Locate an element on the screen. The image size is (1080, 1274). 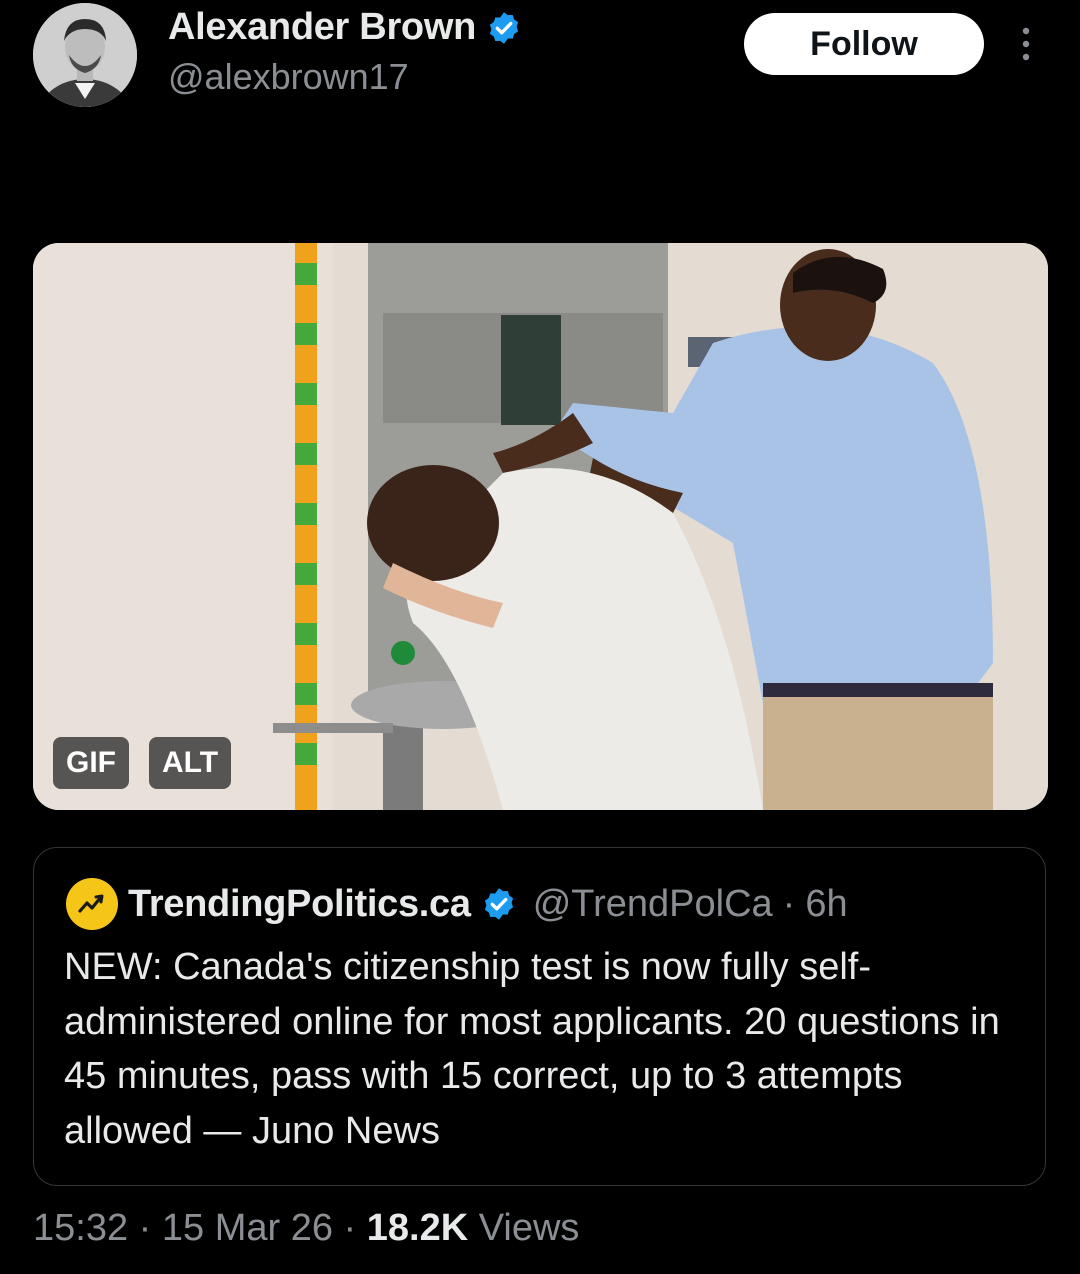
quoted-author-name: TrendingPolitics.ca is located at coordinates (299, 904).